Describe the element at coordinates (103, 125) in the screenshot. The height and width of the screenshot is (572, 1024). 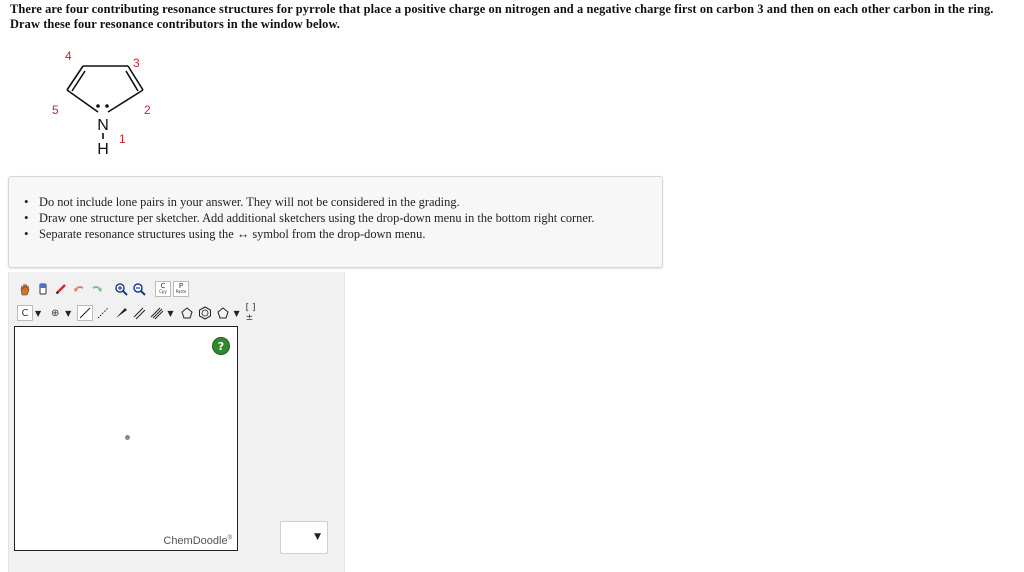
I see `nitrogen-label: N` at that location.